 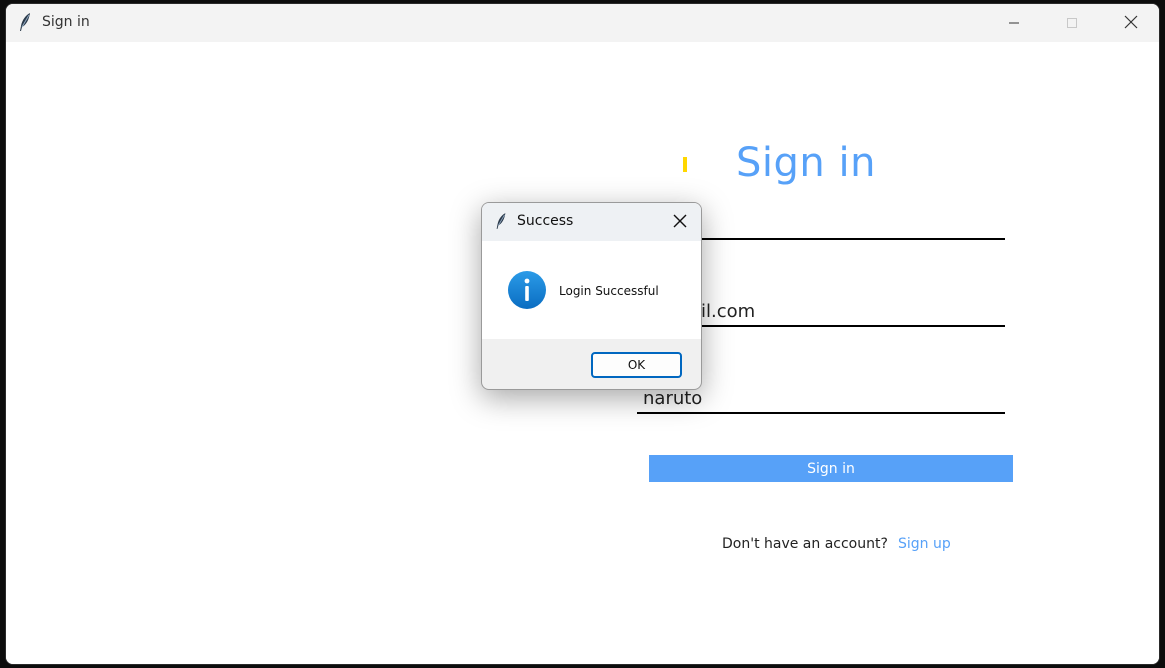 What do you see at coordinates (591, 222) in the screenshot?
I see `dialog-title-bar: Success` at bounding box center [591, 222].